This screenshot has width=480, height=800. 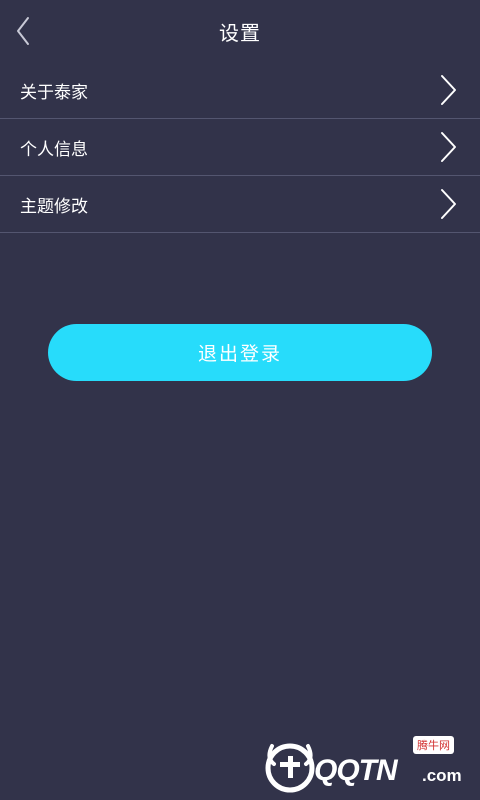 I want to click on menu-item-label: 关于泰家, so click(x=54, y=92).